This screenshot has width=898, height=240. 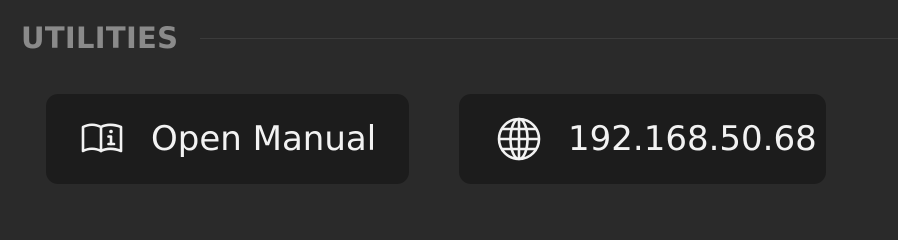 I want to click on globe-icon, so click(x=519, y=139).